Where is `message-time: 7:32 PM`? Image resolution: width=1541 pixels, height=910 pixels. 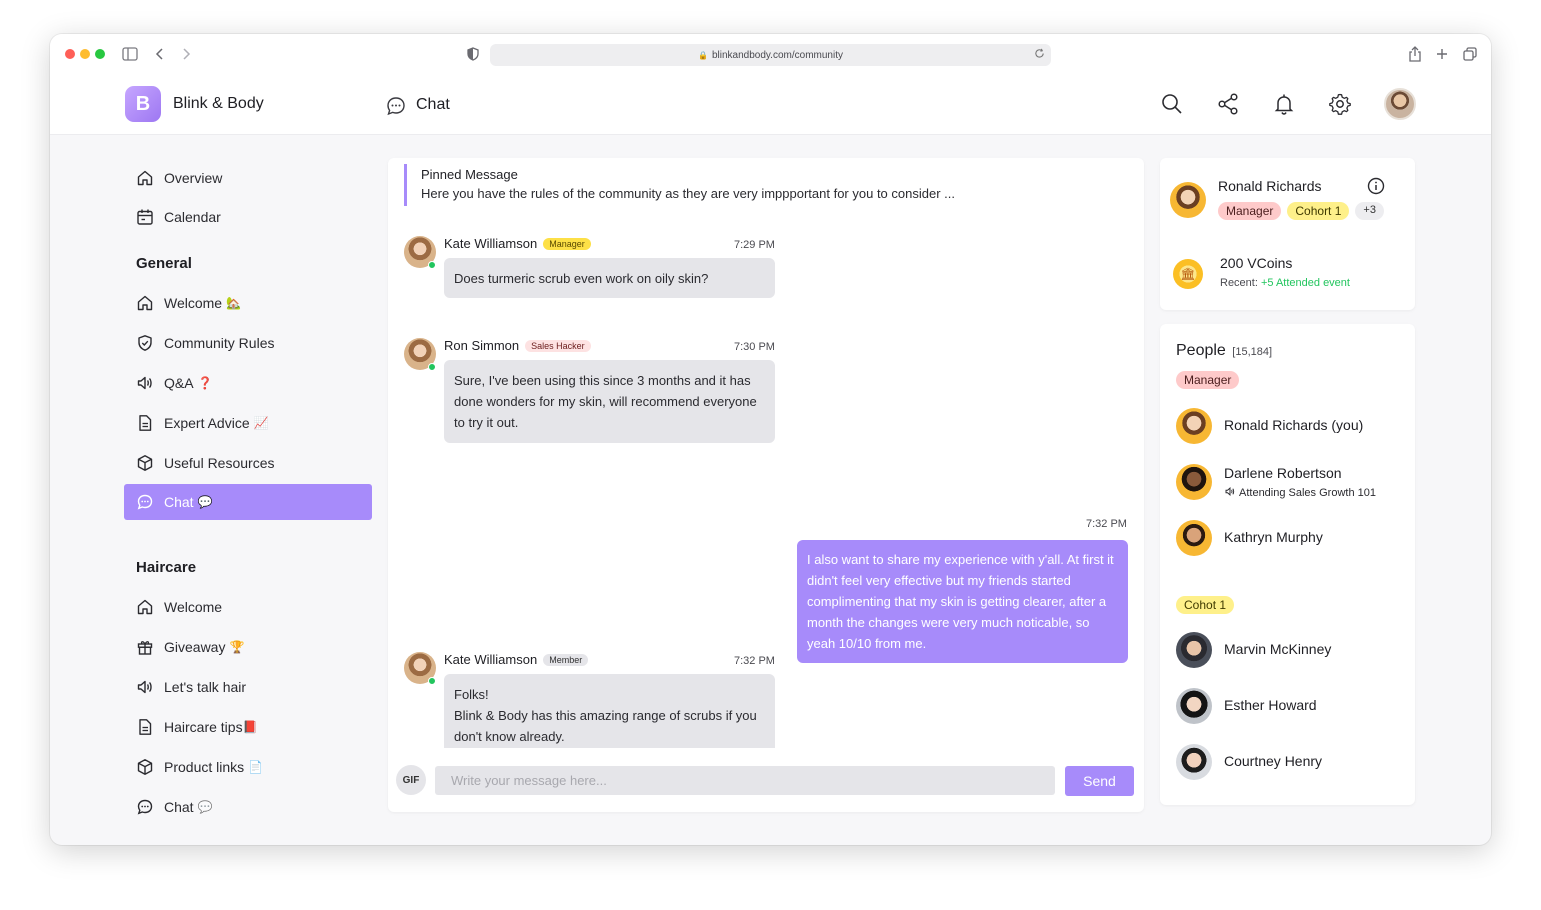 message-time: 7:32 PM is located at coordinates (754, 661).